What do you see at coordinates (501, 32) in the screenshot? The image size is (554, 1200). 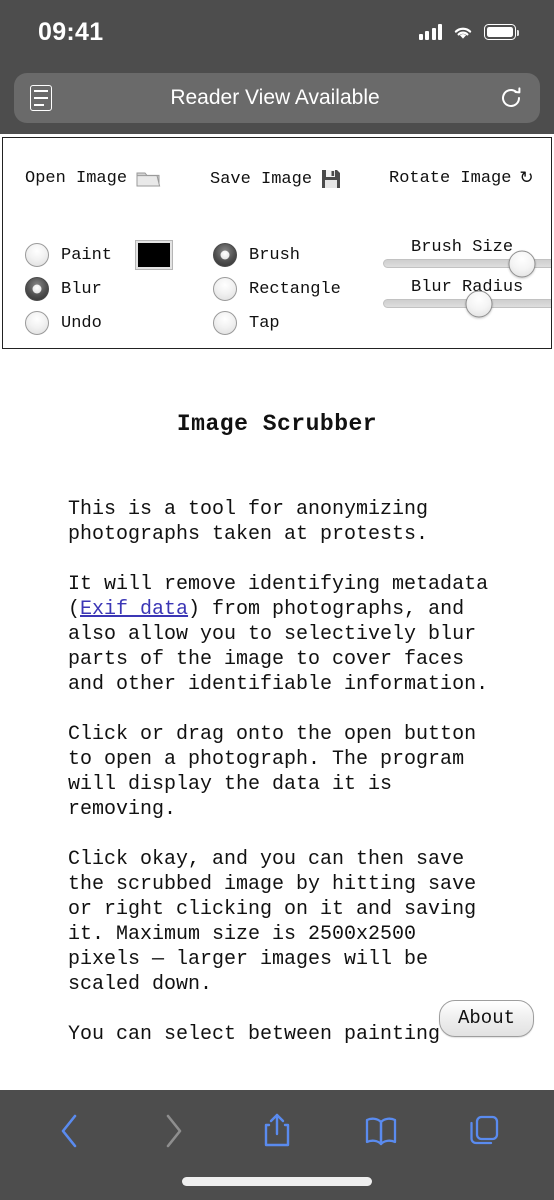 I see `battery-full-icon` at bounding box center [501, 32].